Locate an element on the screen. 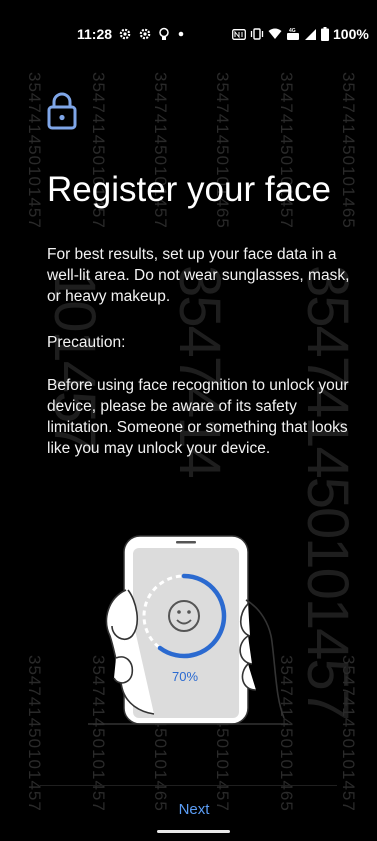  status-bar: 11:28 4G 100% is located at coordinates (188, 35).